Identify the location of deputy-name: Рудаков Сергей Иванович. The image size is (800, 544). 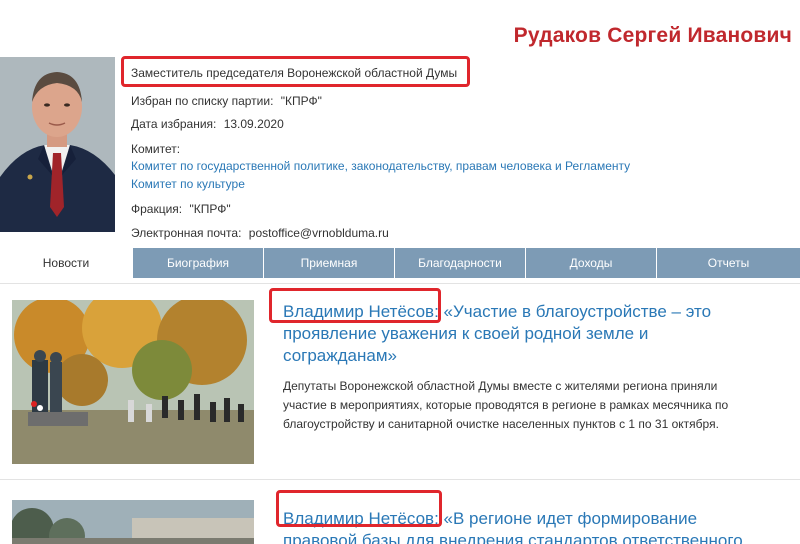
(652, 35).